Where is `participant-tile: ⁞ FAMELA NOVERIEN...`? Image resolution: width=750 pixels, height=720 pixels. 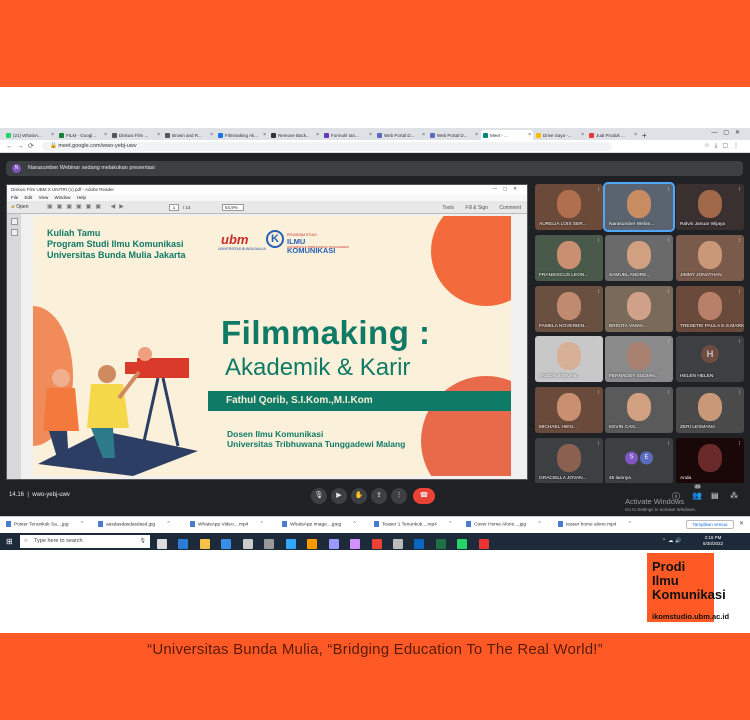 participant-tile: ⁞ FAMELA NOVERIEN... is located at coordinates (569, 309).